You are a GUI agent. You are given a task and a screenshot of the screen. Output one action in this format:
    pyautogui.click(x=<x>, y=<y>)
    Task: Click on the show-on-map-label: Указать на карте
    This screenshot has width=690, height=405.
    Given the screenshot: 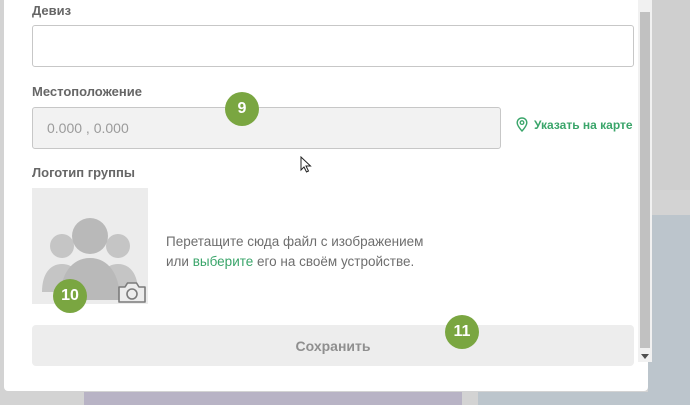 What is the action you would take?
    pyautogui.click(x=583, y=124)
    